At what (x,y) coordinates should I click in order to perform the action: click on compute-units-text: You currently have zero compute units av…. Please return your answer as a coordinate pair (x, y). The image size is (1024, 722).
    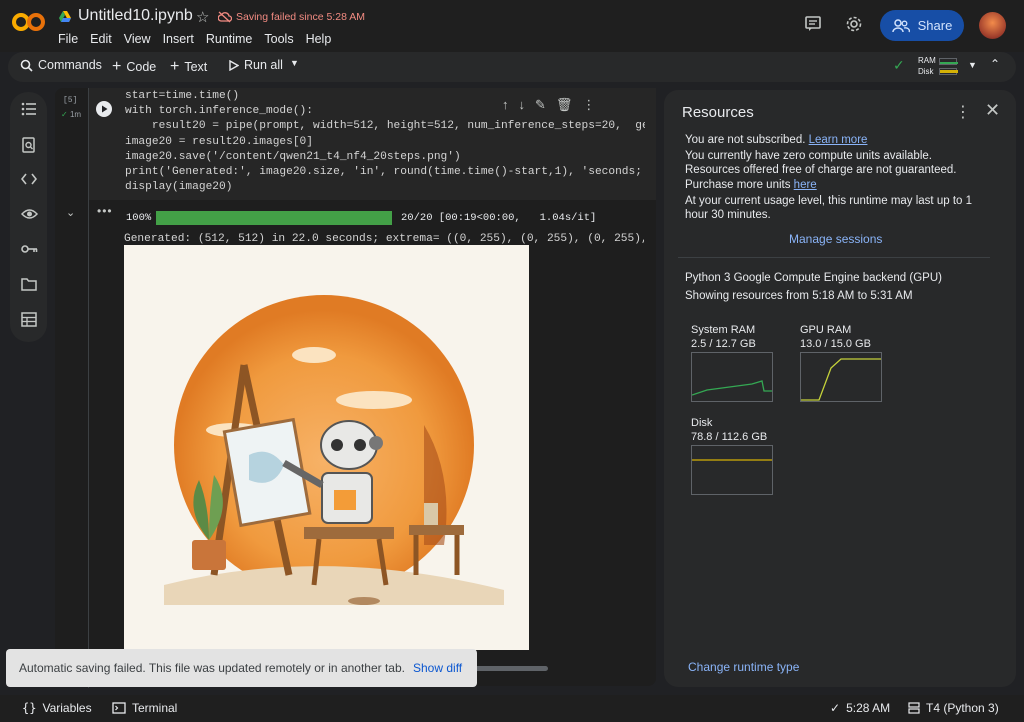
    Looking at the image, I should click on (821, 170).